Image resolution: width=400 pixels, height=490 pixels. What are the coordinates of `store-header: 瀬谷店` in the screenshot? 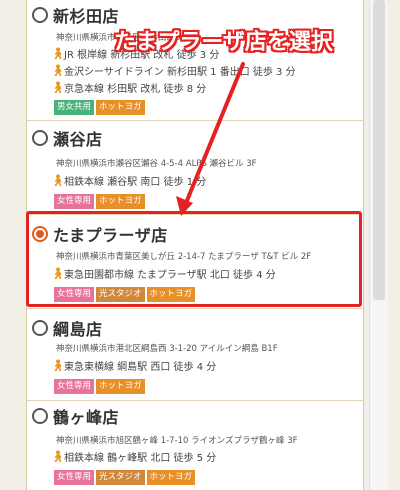 It's located at (67, 138).